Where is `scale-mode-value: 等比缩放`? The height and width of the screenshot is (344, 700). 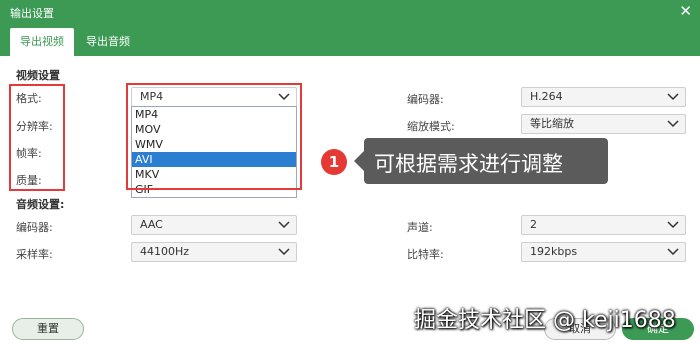 scale-mode-value: 等比缩放 is located at coordinates (552, 123).